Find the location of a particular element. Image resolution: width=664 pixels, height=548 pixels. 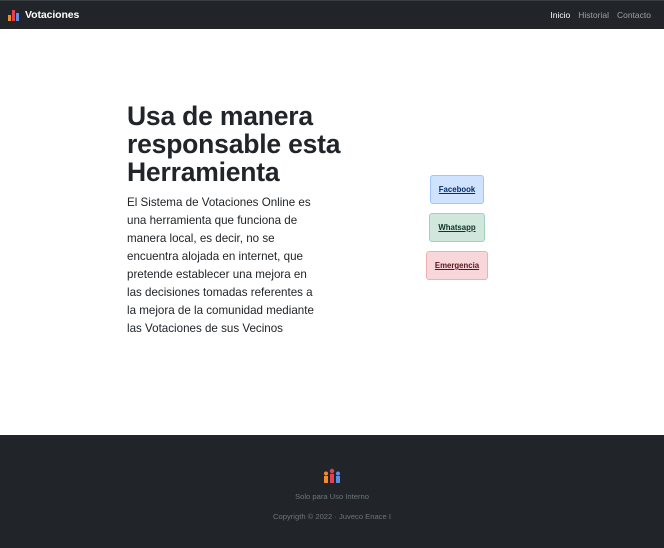

footer-copyright: Copyrigth © 2022 · Juveco Enace I is located at coordinates (332, 516).